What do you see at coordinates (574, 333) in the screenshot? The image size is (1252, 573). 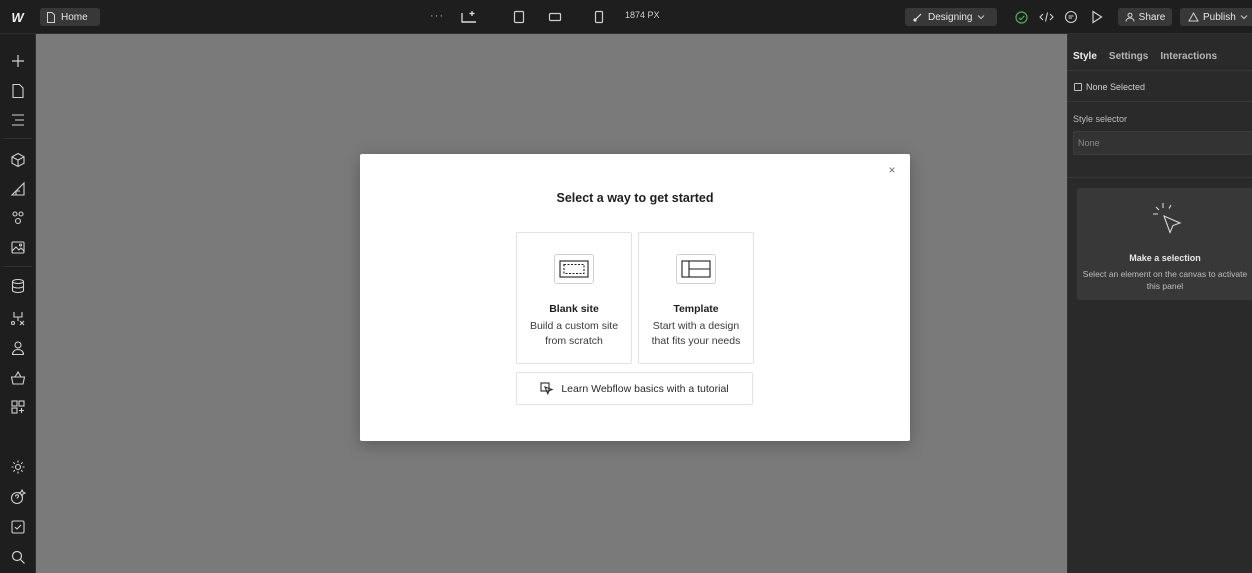 I see `card-description: Build a custom site from scratch` at bounding box center [574, 333].